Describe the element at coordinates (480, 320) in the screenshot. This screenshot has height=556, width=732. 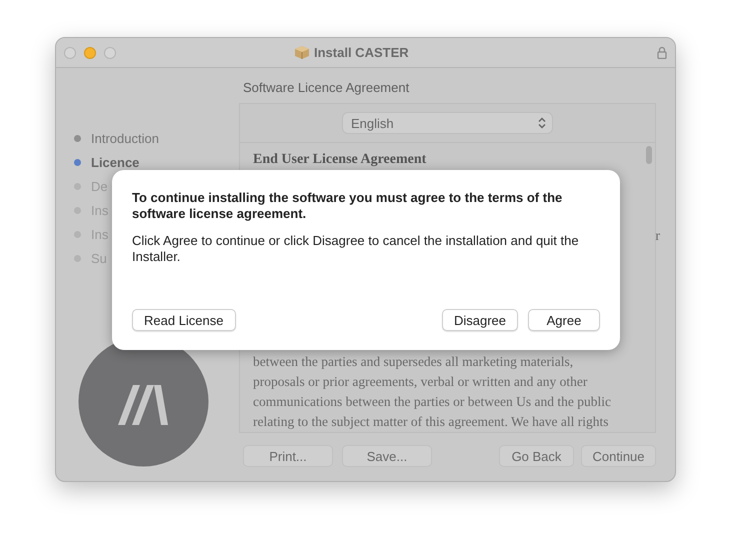
I see `alert-button: Disagree` at that location.